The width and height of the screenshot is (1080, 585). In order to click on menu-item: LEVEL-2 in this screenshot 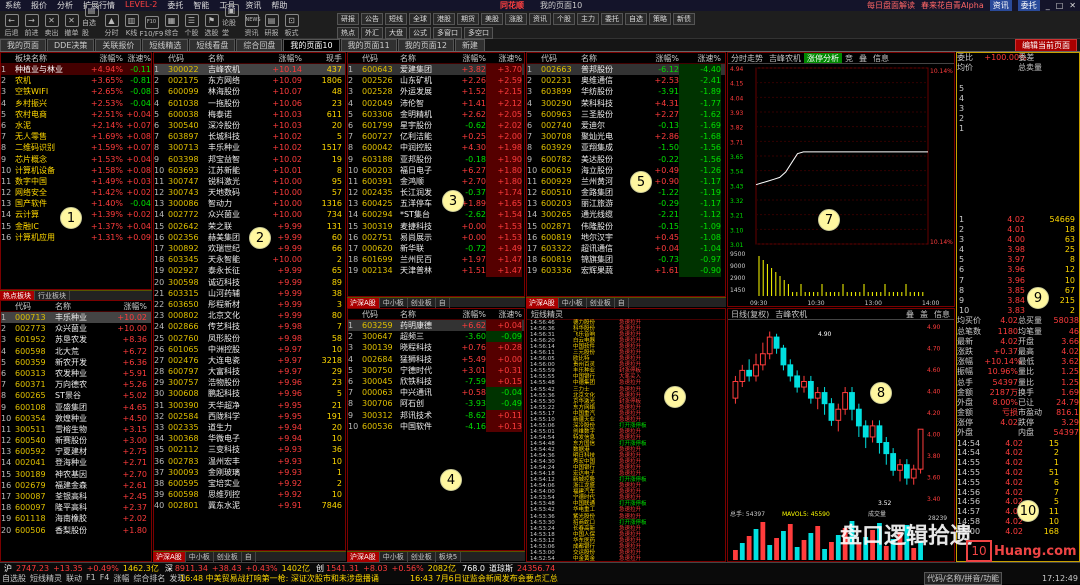, I will do `click(141, 5)`.